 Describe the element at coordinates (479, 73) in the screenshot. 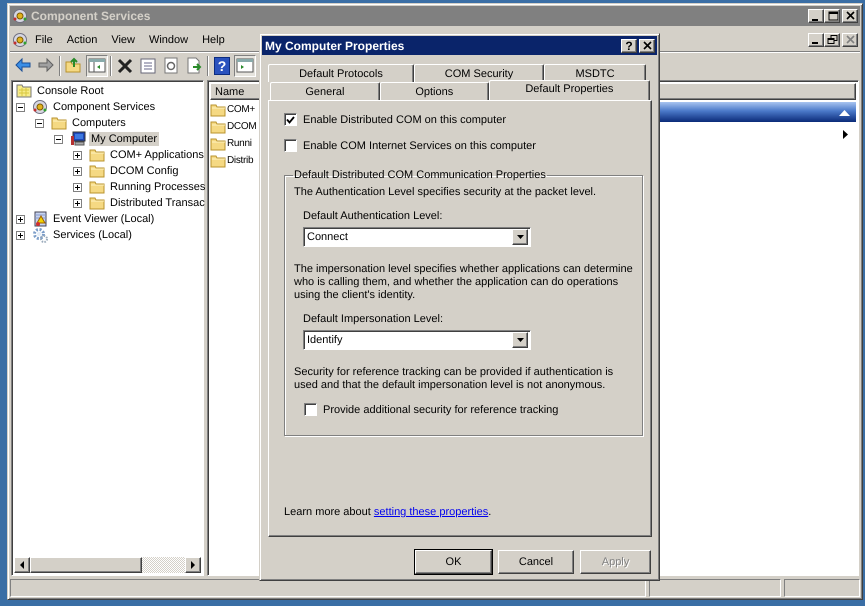

I see `tab: COM Security` at that location.